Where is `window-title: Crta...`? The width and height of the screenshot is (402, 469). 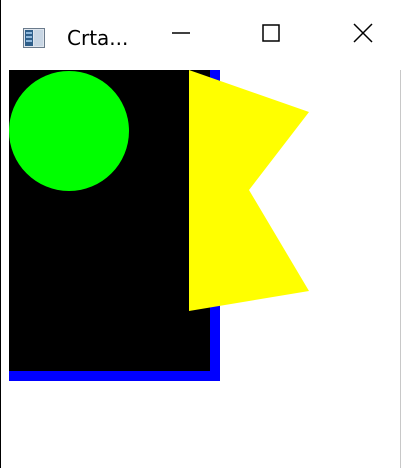 window-title: Crta... is located at coordinates (98, 38).